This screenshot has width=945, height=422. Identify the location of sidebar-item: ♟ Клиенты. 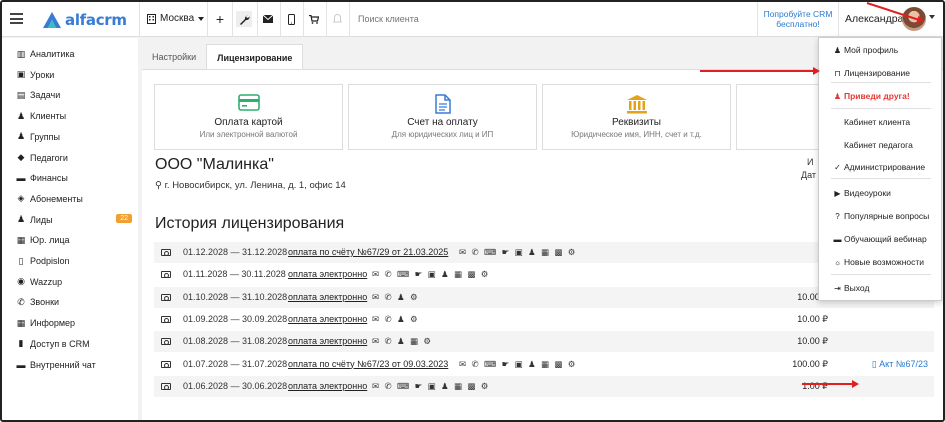
(73, 116).